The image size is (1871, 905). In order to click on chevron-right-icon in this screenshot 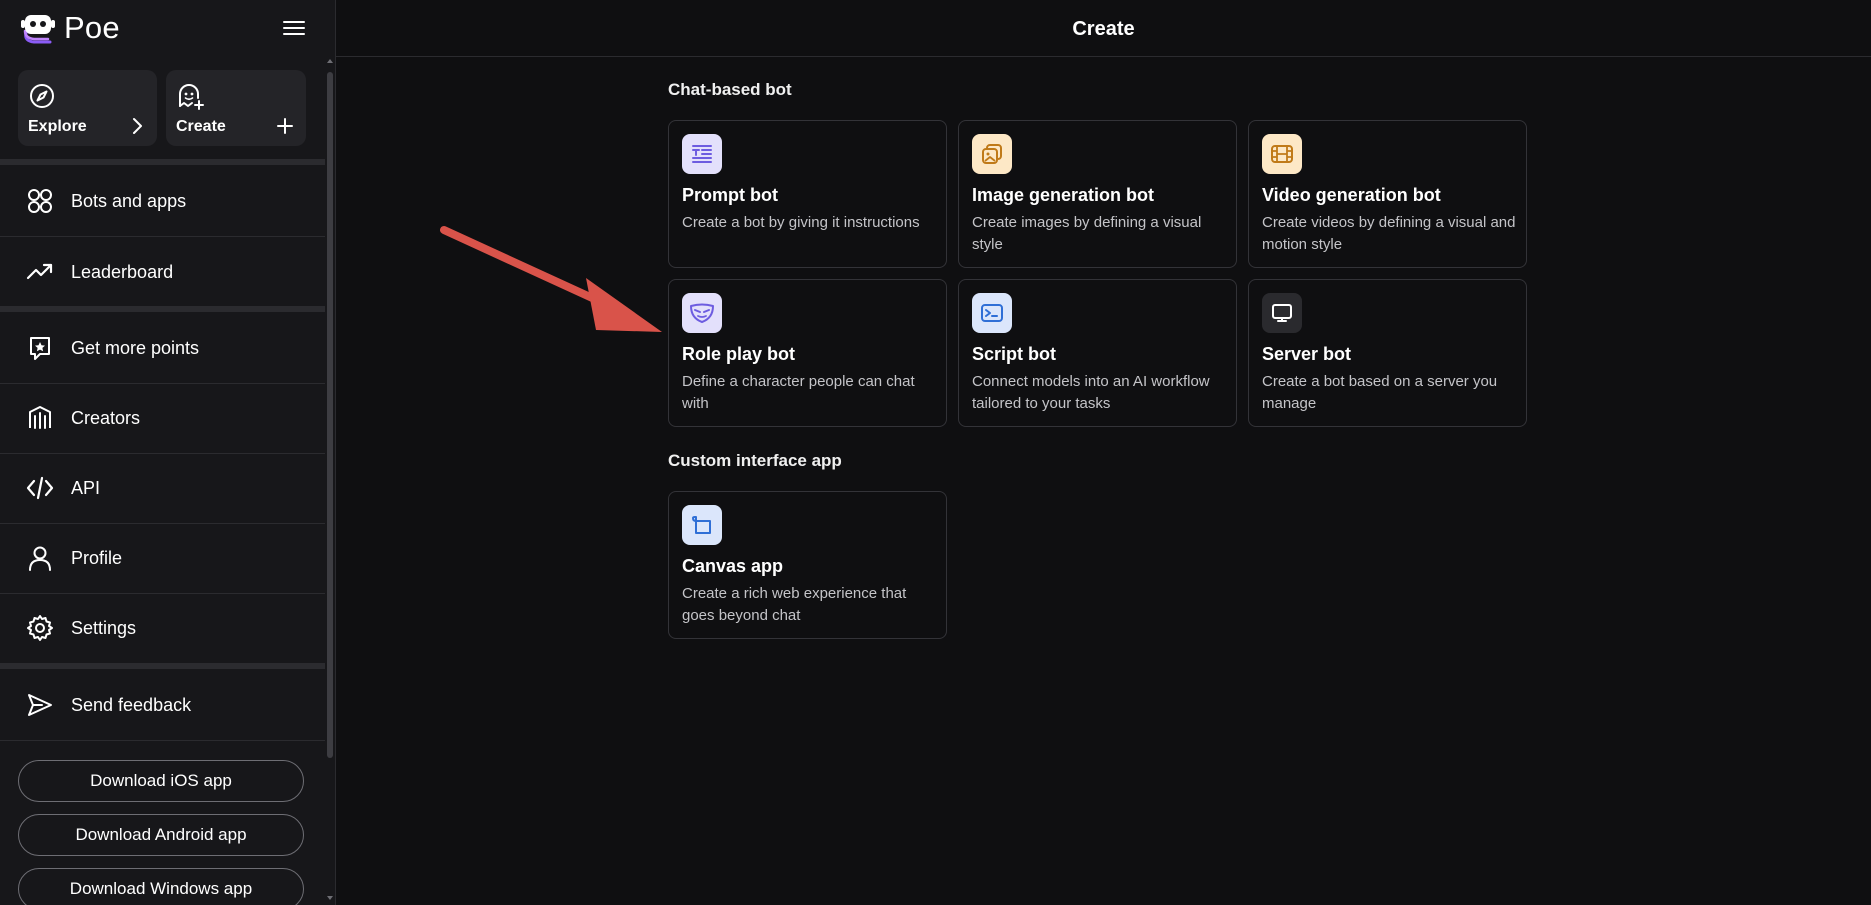, I will do `click(137, 126)`.